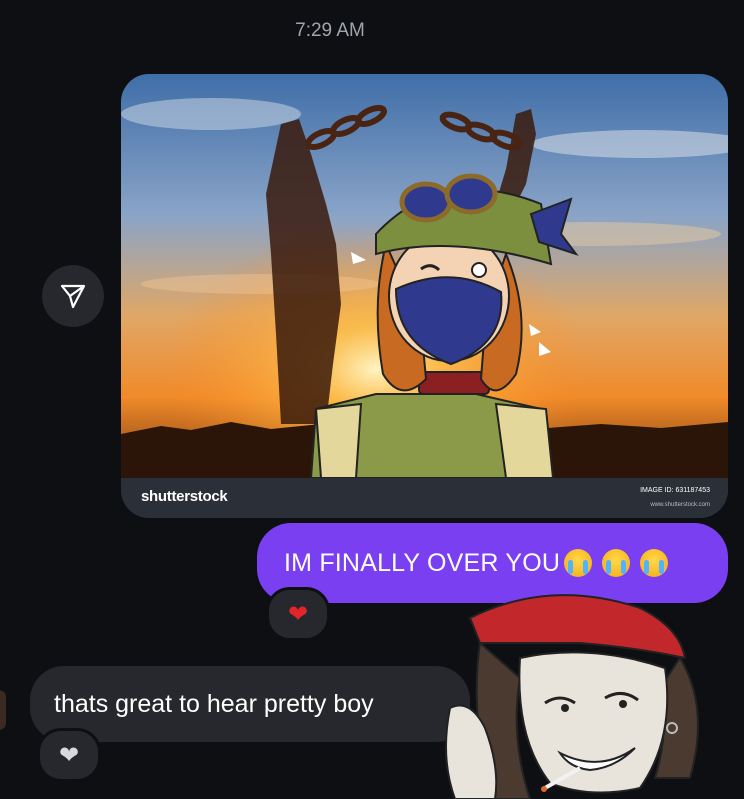 The width and height of the screenshot is (744, 799). I want to click on incoming-message-bubble: thats great to hear pretty boy, so click(250, 704).